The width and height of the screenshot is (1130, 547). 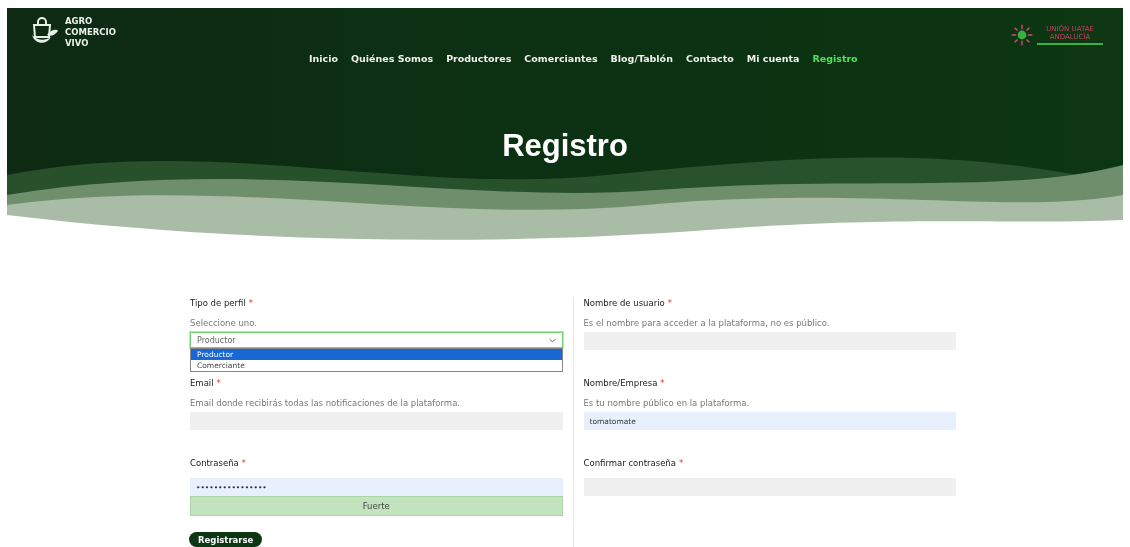 I want to click on nav-link: Blog/Tablón, so click(x=641, y=58).